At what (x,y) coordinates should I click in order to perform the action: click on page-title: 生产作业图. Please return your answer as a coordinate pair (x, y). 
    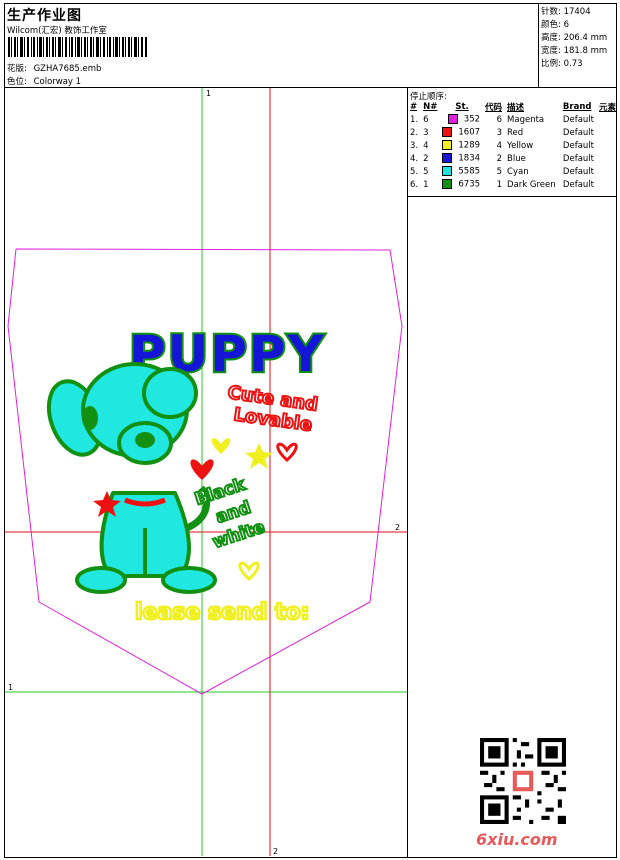
    Looking at the image, I should click on (44, 16).